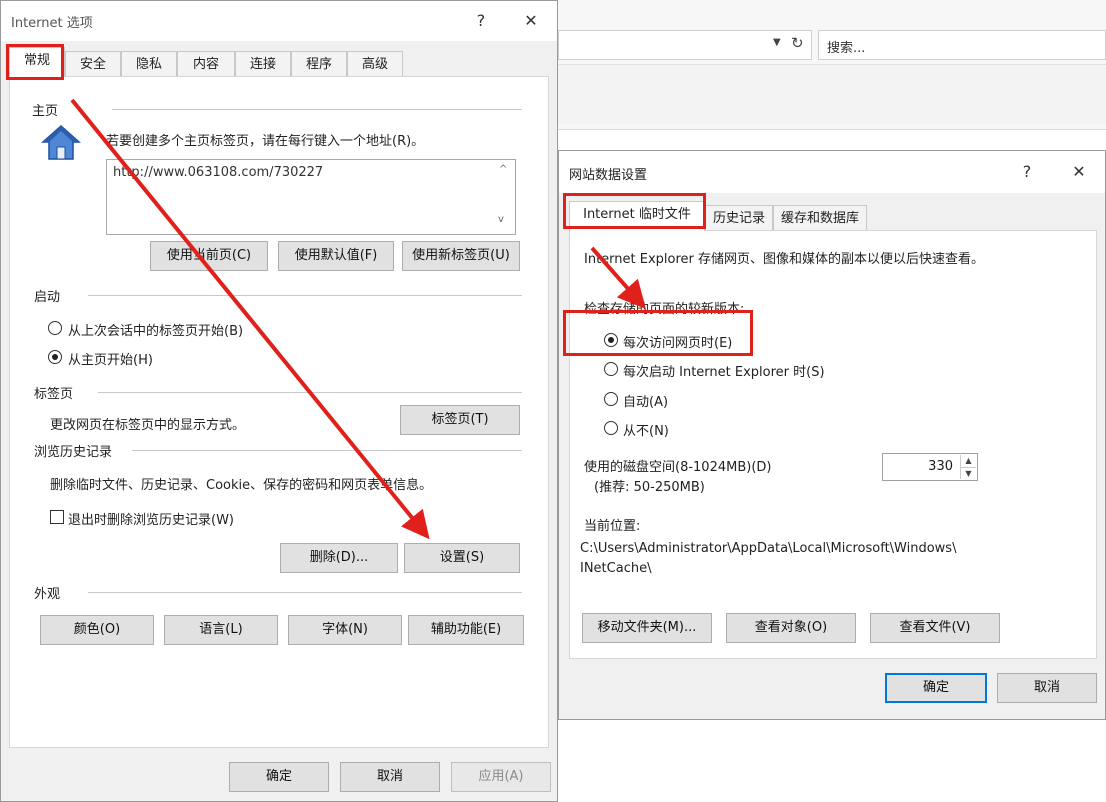 The width and height of the screenshot is (1106, 802). What do you see at coordinates (55, 357) in the screenshot?
I see `radio-start-homepage` at bounding box center [55, 357].